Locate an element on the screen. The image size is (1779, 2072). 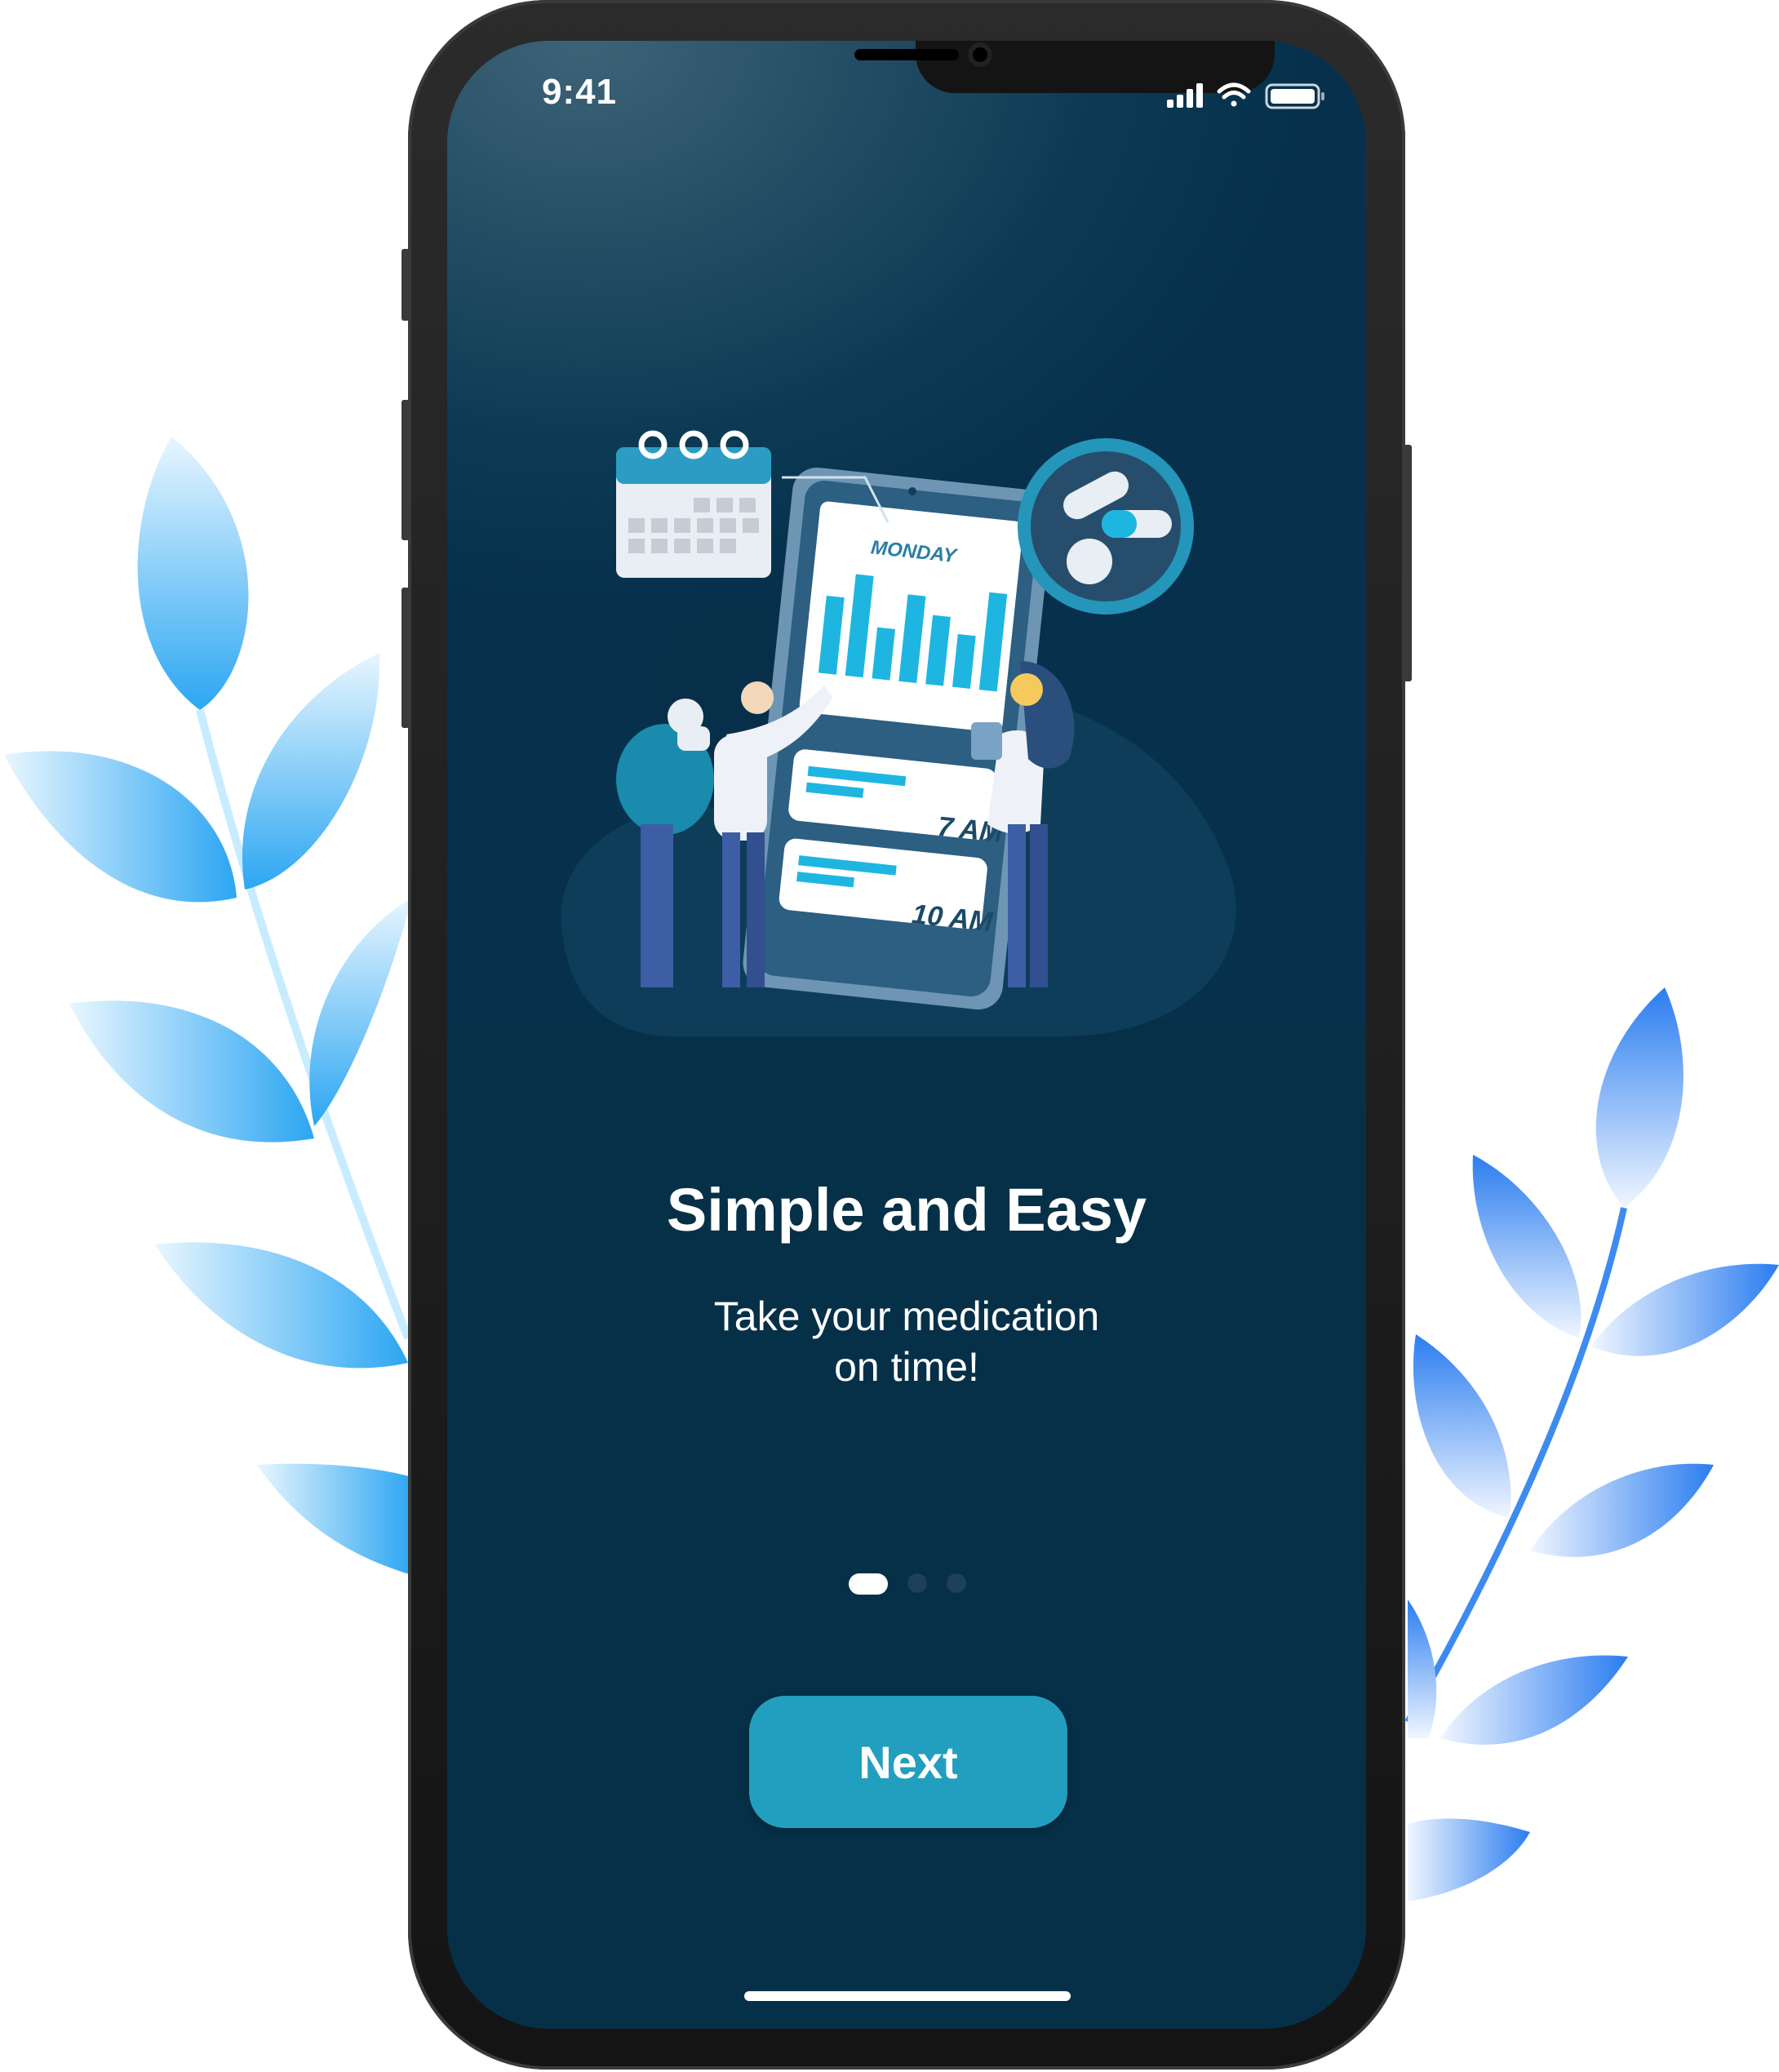
signal-icon is located at coordinates (1185, 95).